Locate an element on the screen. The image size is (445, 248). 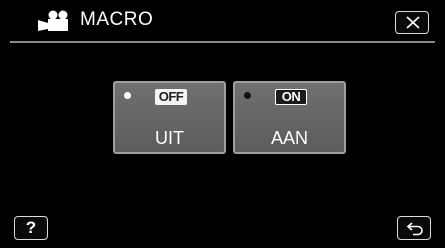
close-icon is located at coordinates (413, 22).